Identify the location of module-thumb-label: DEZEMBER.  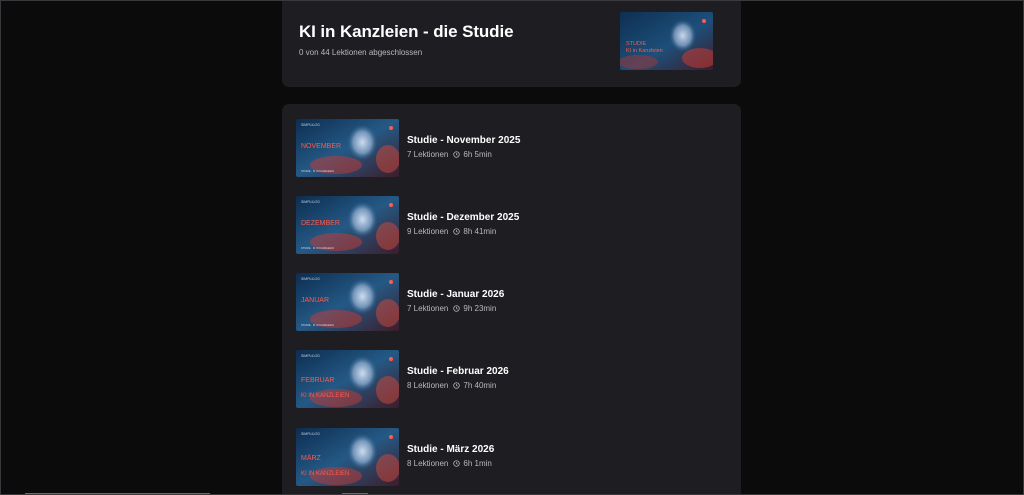
(320, 223).